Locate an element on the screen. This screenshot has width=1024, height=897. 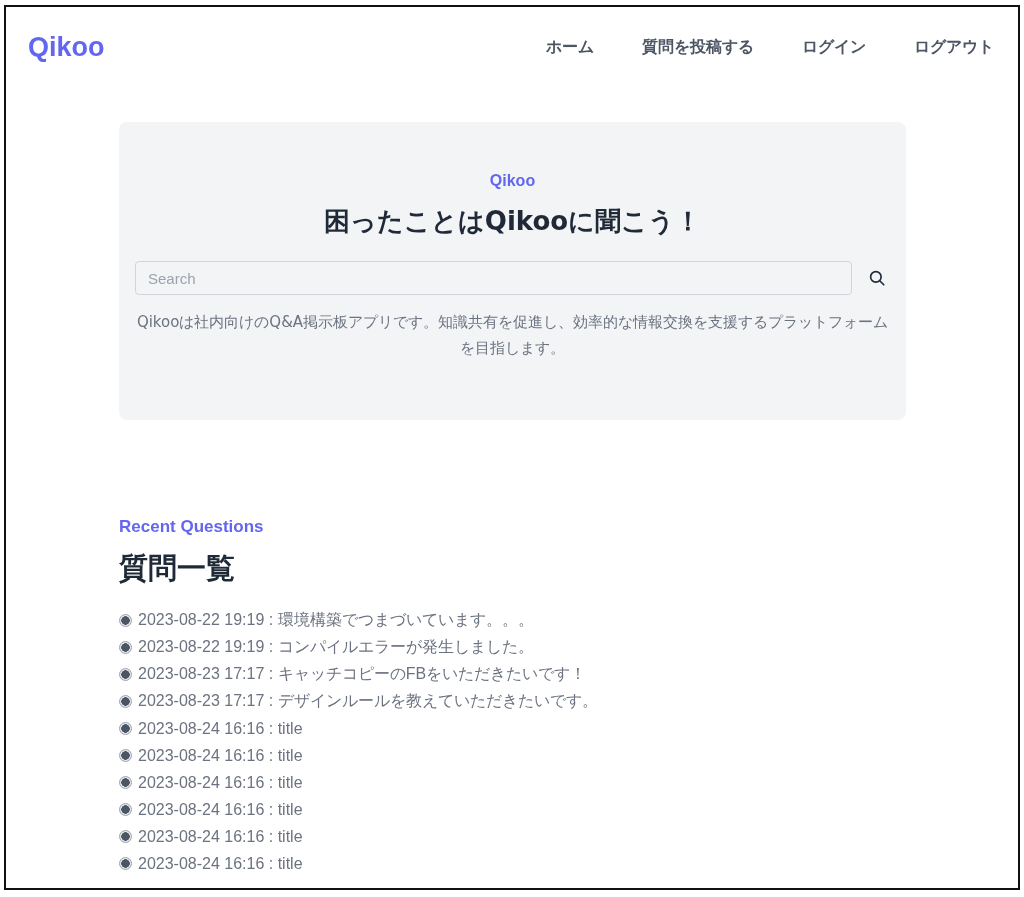
hero-description: Qikooは社内向けのQ&A掲示板アプリです。知識共有を促進し、効率的な情報交換を支援するプラットフォームを目指します。 is located at coordinates (512, 335).